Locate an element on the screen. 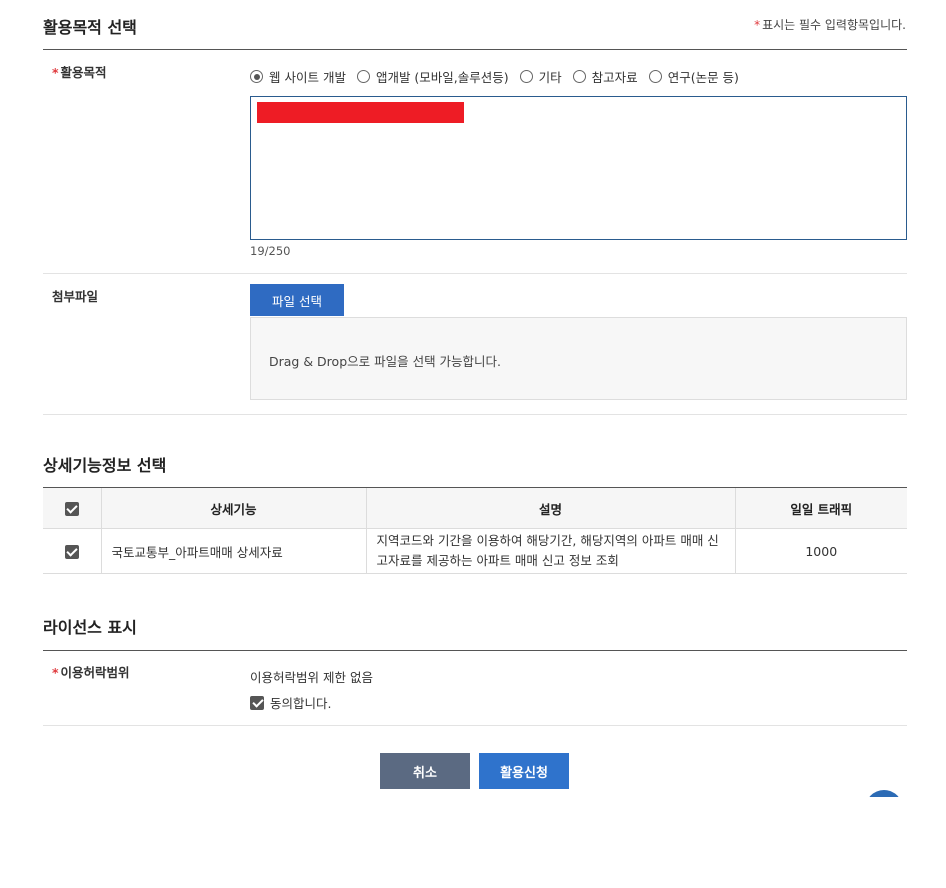 This screenshot has height=888, width=946. required-note-text: 표시는 필수 입력항목입니다. is located at coordinates (834, 25).